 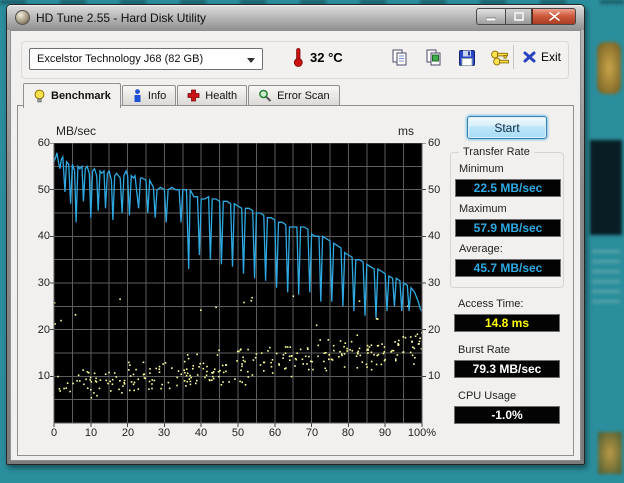 I want to click on tab-label: Health, so click(x=221, y=95).